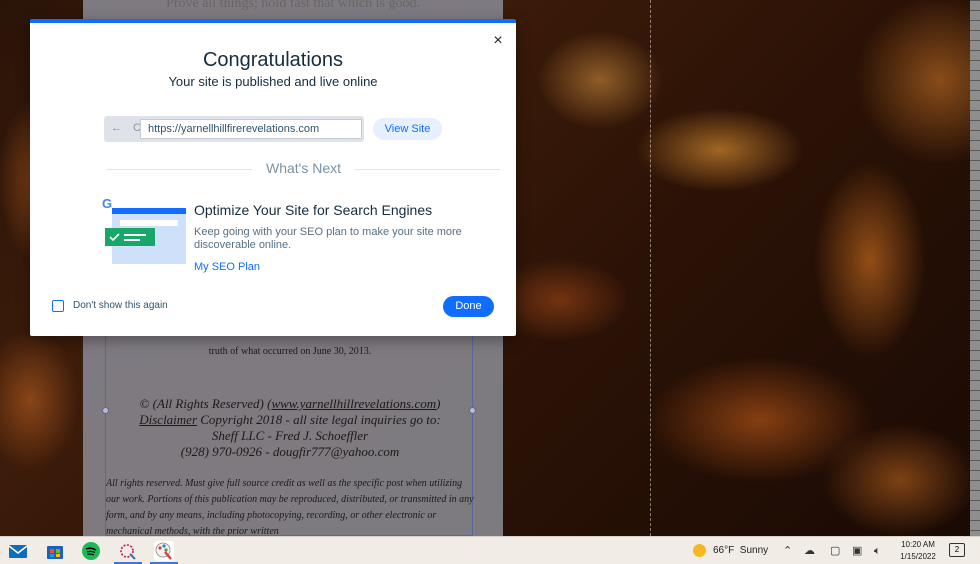 Image resolution: width=980 pixels, height=564 pixels. I want to click on paint-icon, so click(164, 551).